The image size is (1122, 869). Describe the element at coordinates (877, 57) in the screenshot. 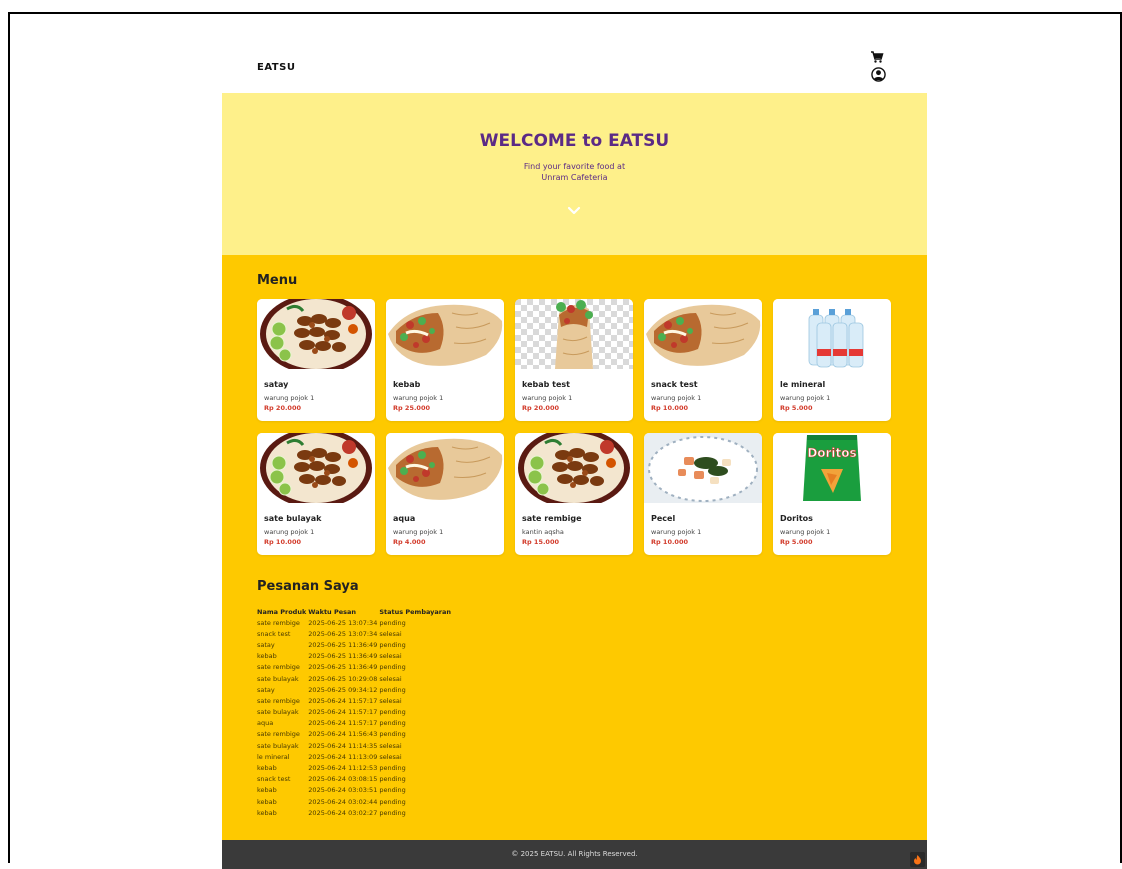

I see `cart-icon` at that location.